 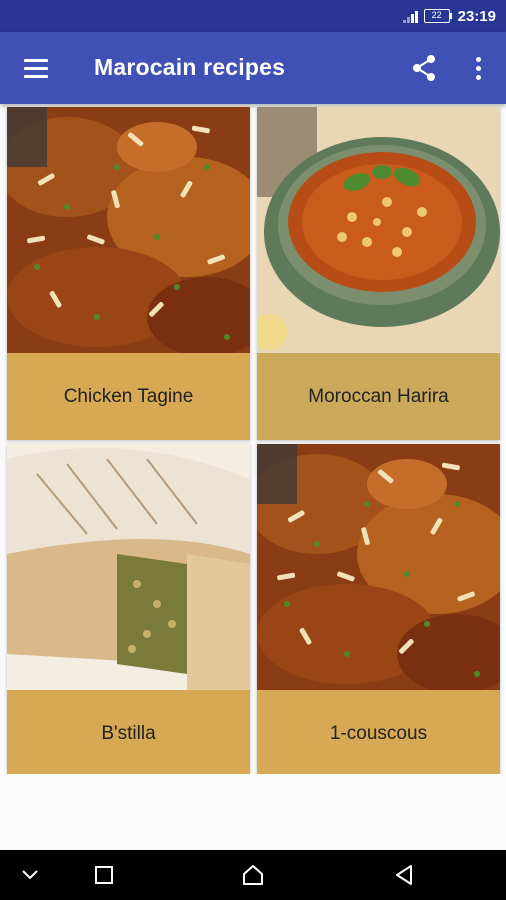 I want to click on chicken-tagine-photo, so click(x=128, y=230).